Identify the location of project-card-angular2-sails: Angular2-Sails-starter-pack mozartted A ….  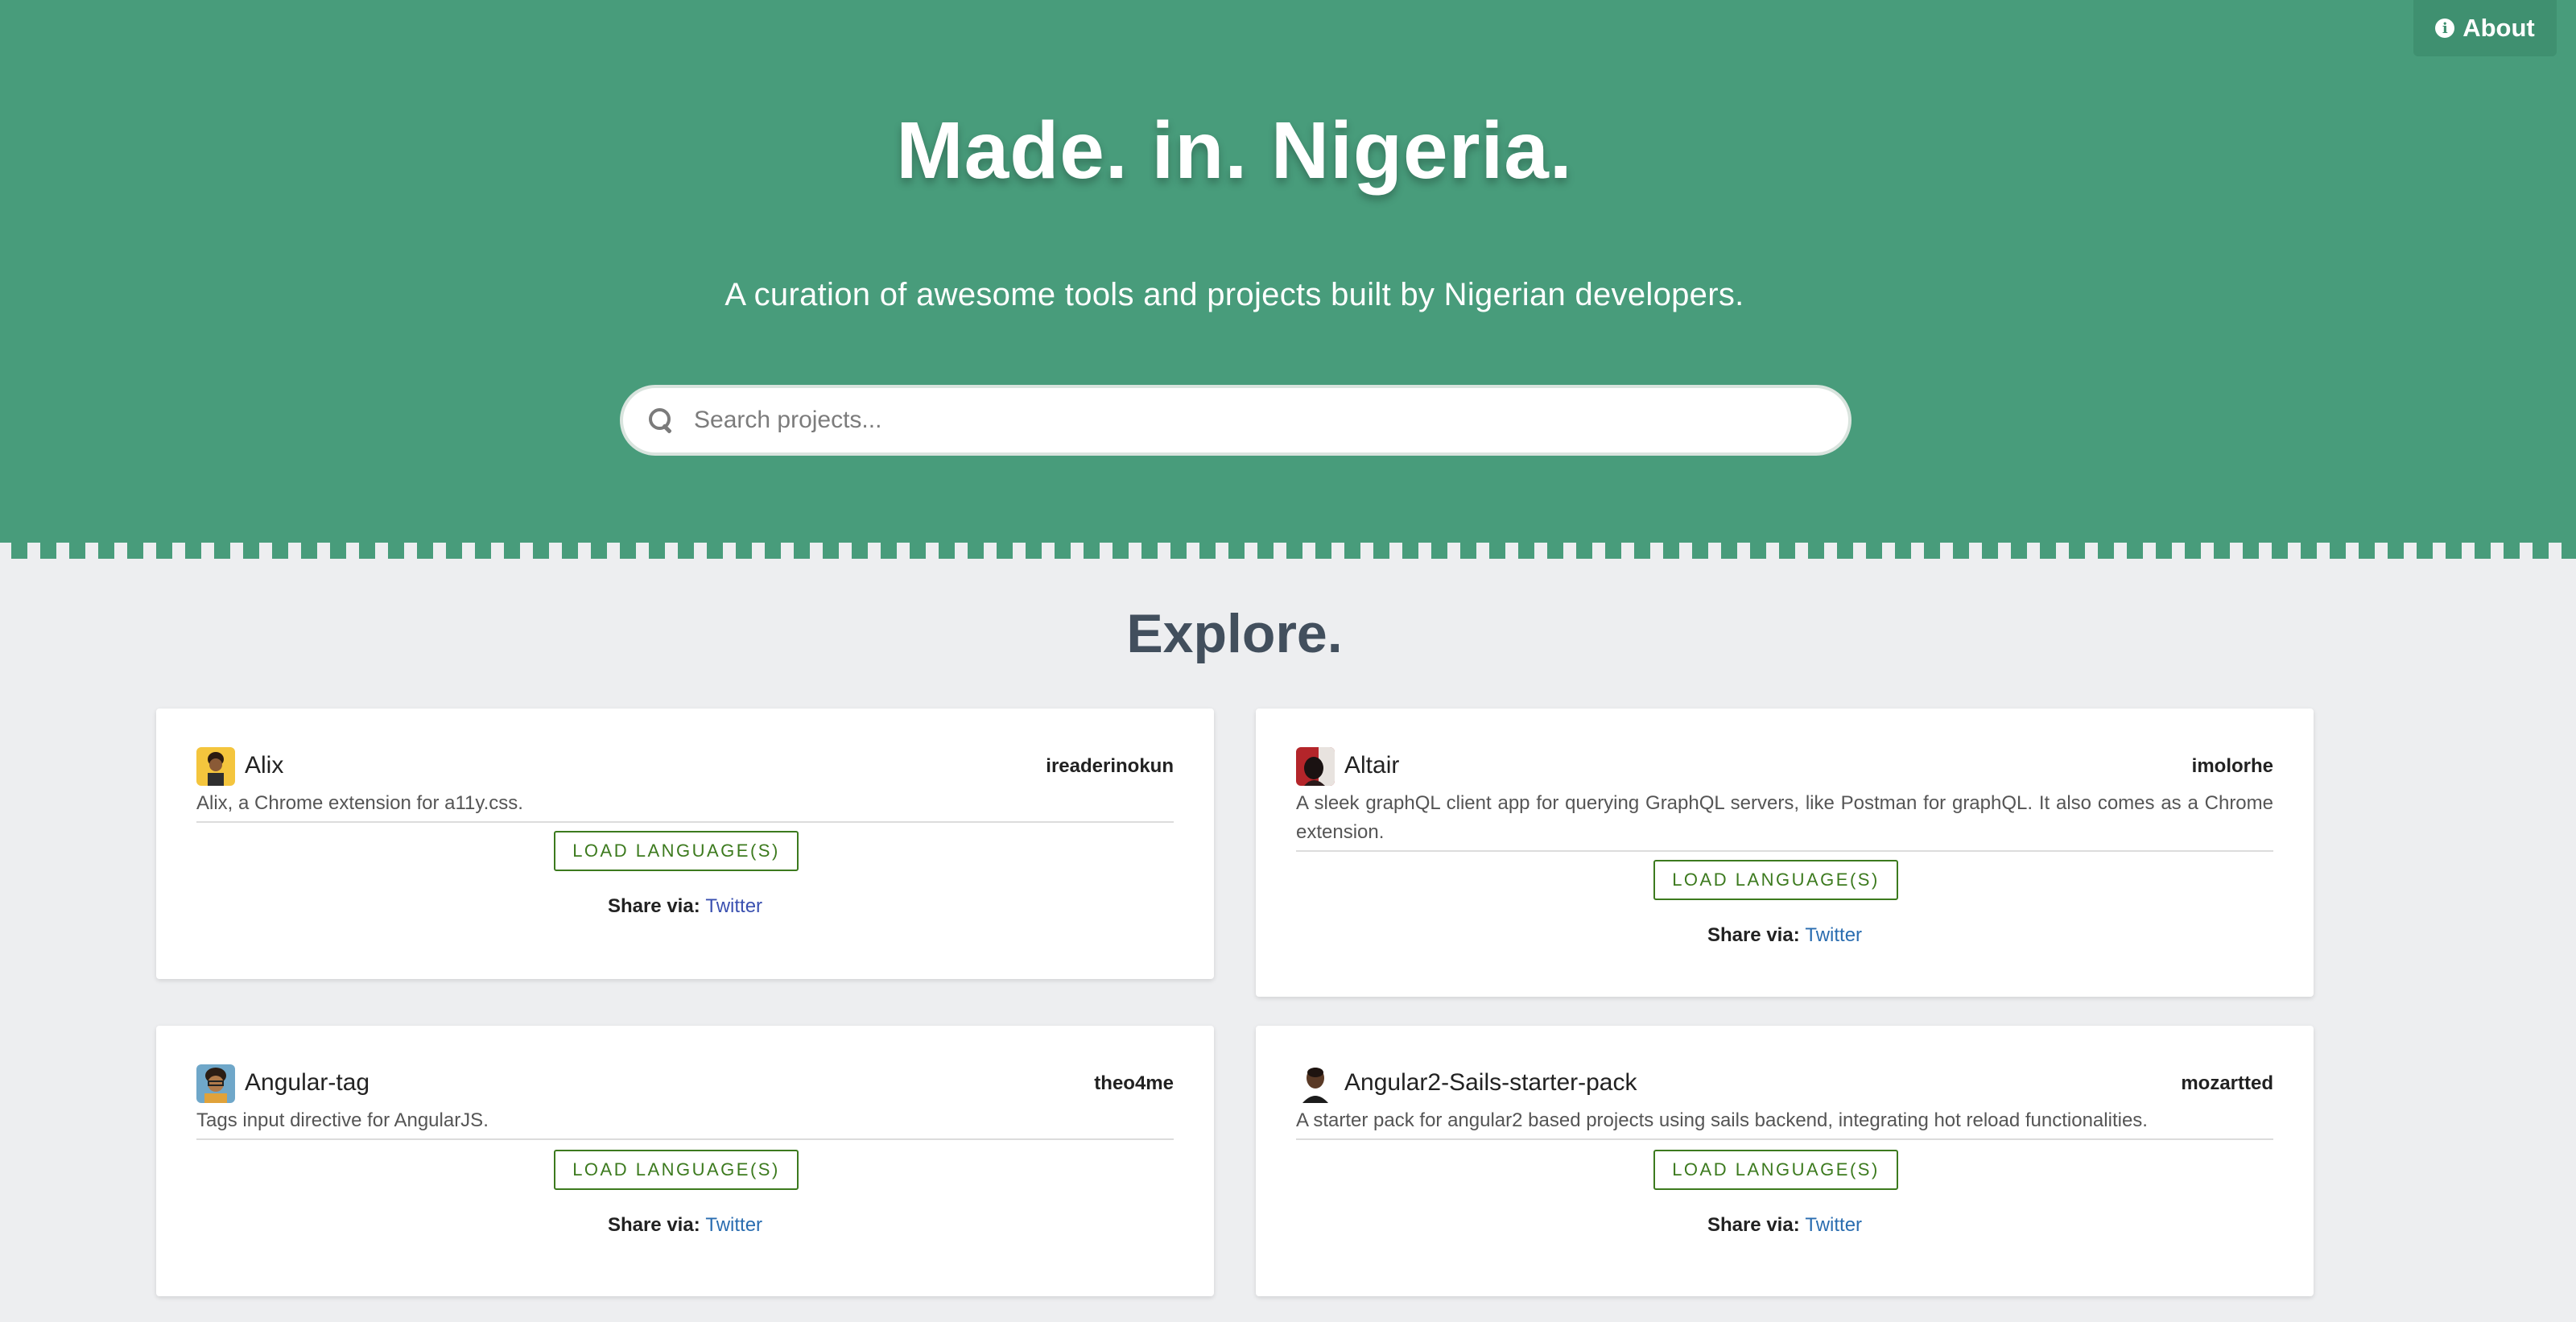
(1785, 1161).